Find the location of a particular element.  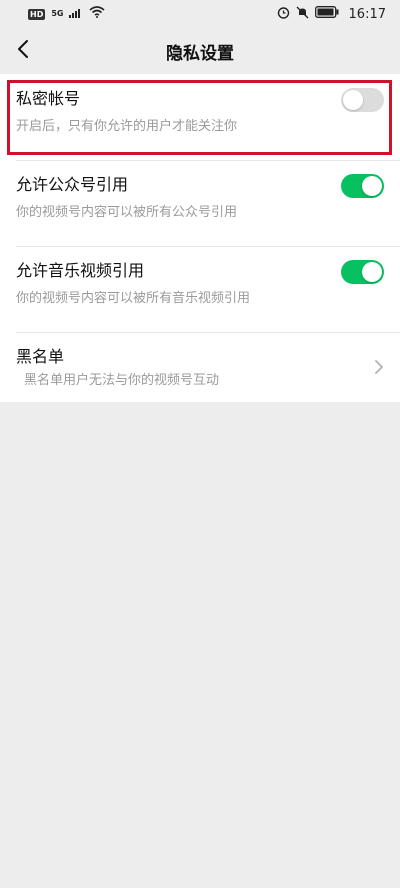

setting-title: 允许音乐视频引用 is located at coordinates (80, 270).